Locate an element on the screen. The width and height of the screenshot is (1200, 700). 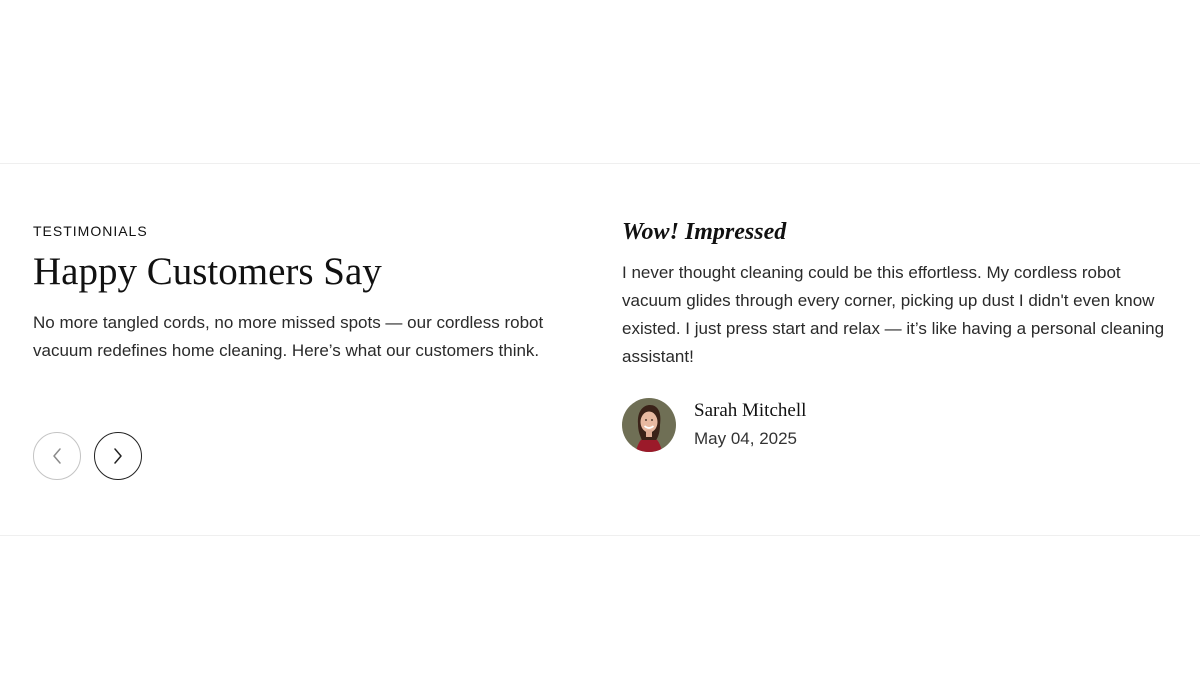
chevron-left-icon is located at coordinates (57, 456).